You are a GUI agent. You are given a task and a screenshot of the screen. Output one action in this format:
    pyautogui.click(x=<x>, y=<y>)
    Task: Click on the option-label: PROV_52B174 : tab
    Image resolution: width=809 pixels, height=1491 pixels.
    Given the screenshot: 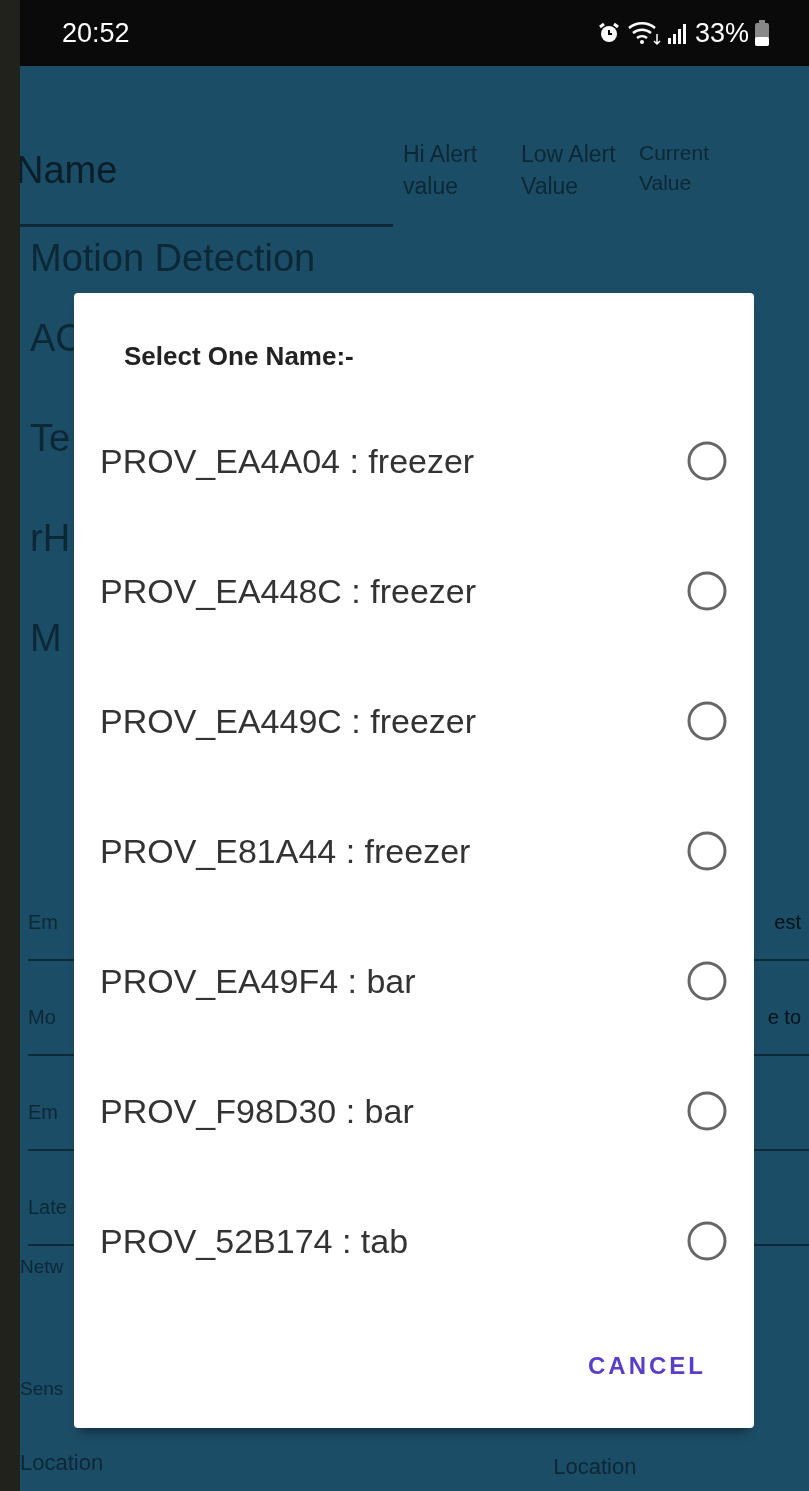 What is the action you would take?
    pyautogui.click(x=254, y=1241)
    